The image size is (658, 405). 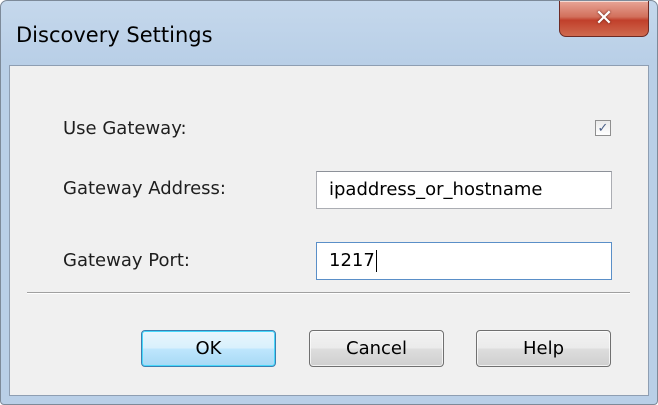 I want to click on checkmark-icon: ✓, so click(x=603, y=128).